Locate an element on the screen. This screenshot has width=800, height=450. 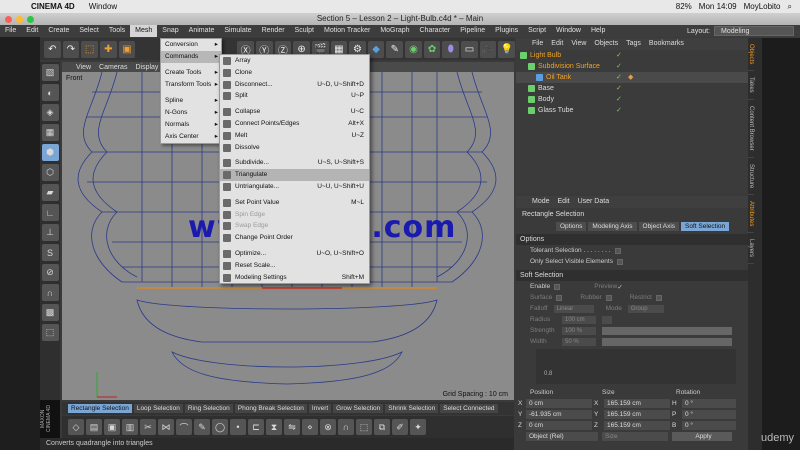
mesh-menu-normals: Normals ▸ is located at coordinates (191, 125).